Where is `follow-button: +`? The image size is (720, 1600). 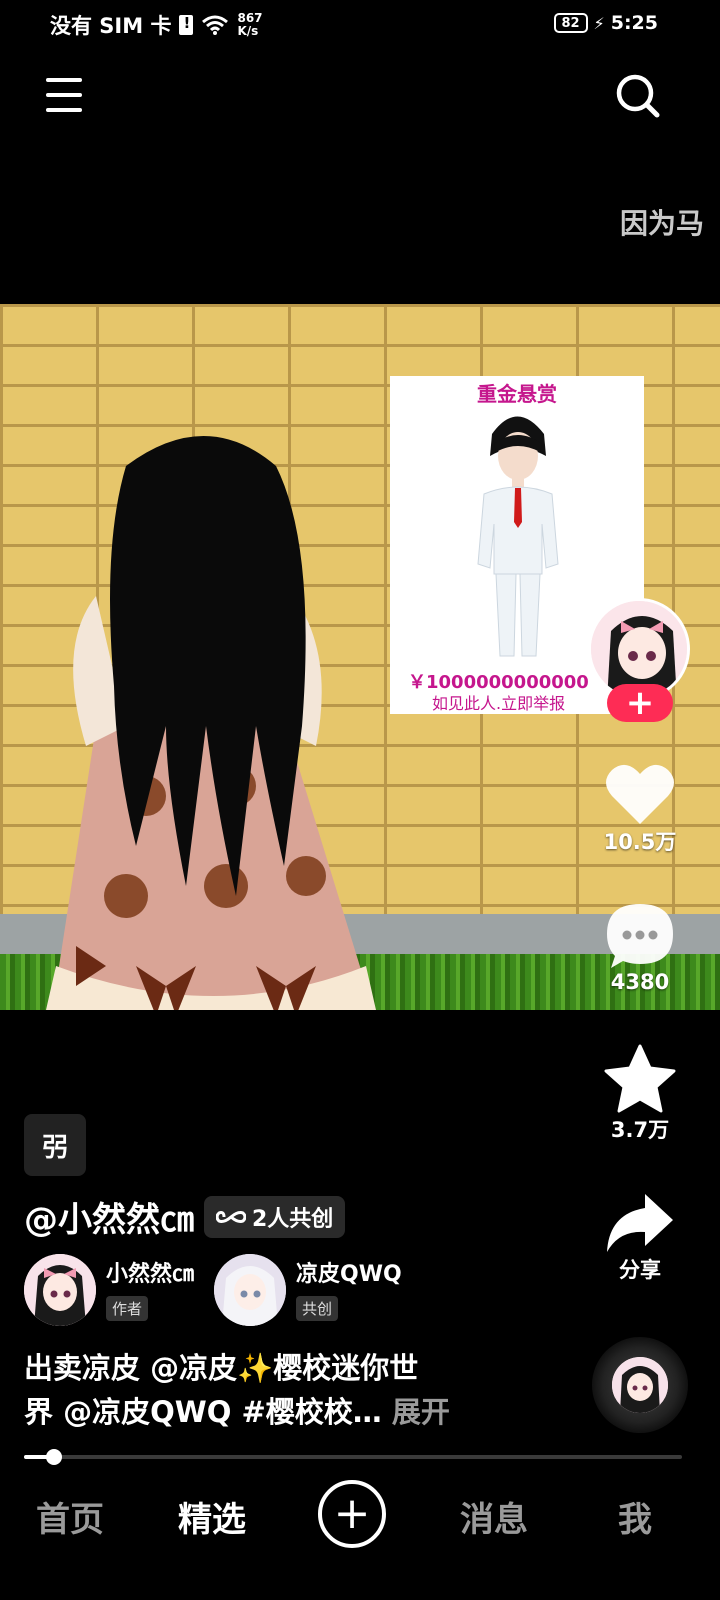 follow-button: + is located at coordinates (640, 703).